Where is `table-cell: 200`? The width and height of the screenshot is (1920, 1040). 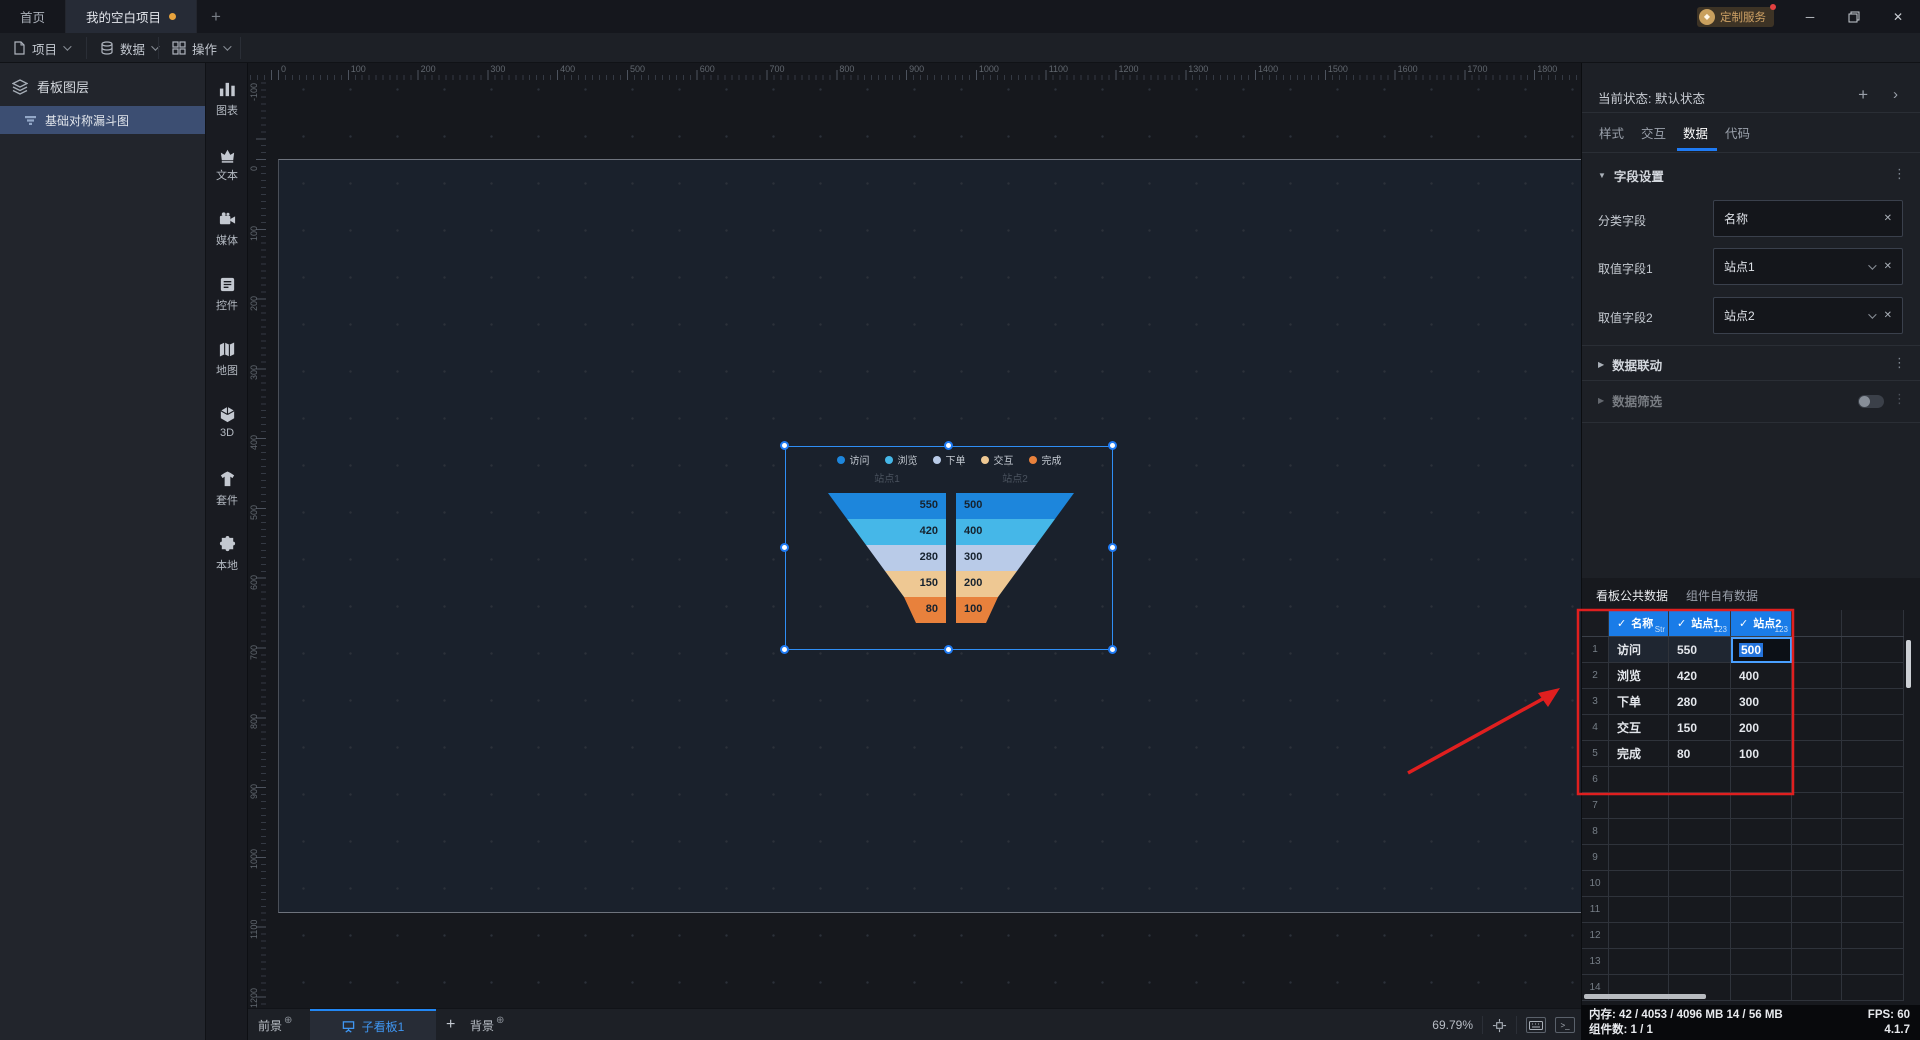 table-cell: 200 is located at coordinates (1761, 727).